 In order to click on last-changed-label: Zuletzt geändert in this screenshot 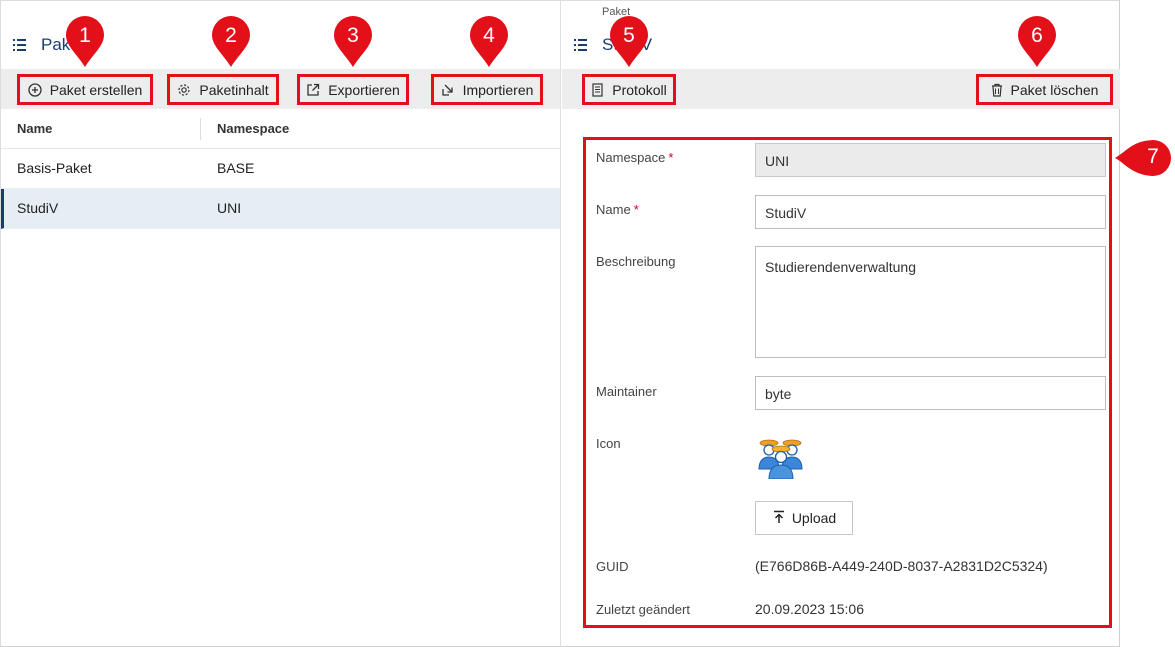, I will do `click(643, 609)`.